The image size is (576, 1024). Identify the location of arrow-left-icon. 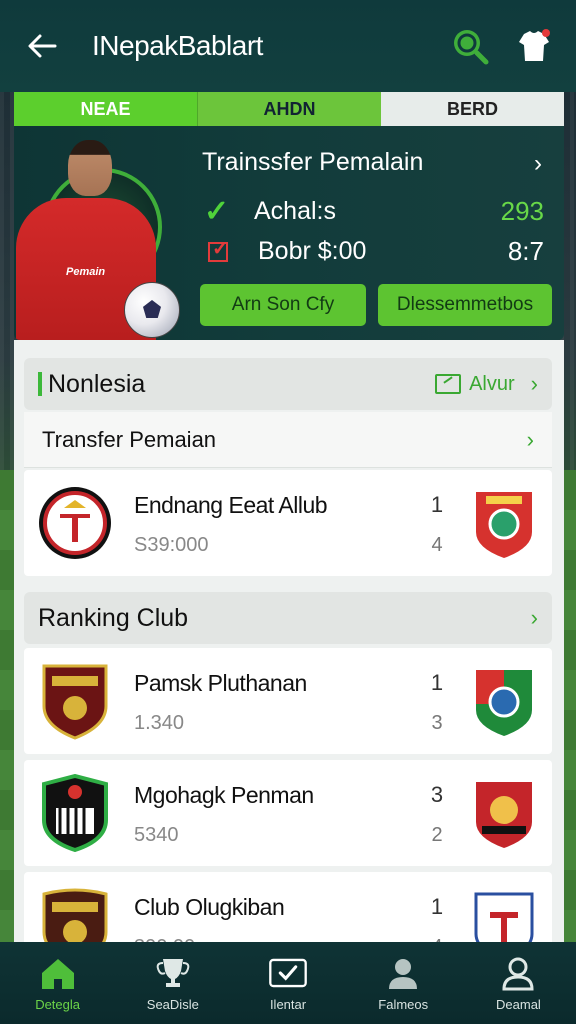
(42, 46).